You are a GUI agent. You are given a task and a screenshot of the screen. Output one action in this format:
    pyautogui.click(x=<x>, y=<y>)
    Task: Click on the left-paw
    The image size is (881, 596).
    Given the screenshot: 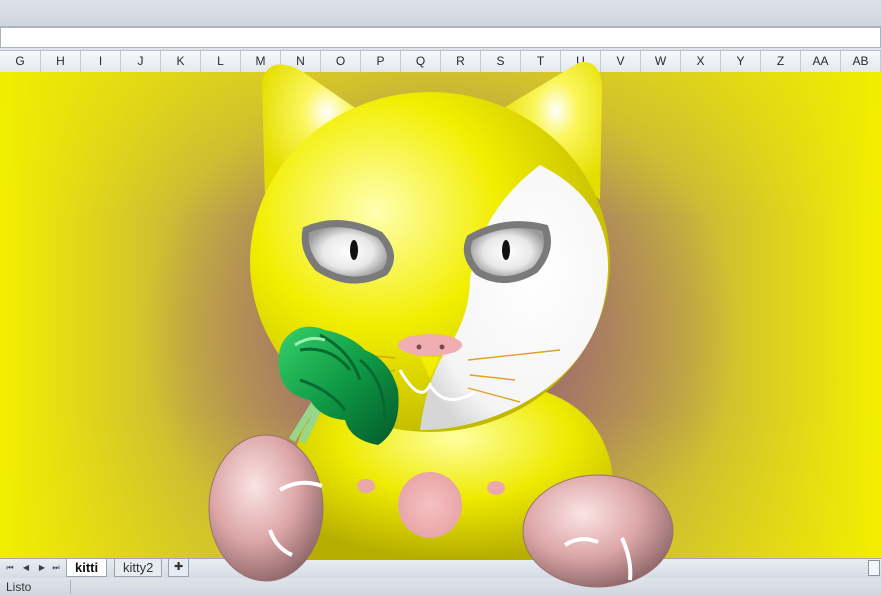 What is the action you would take?
    pyautogui.click(x=266, y=508)
    